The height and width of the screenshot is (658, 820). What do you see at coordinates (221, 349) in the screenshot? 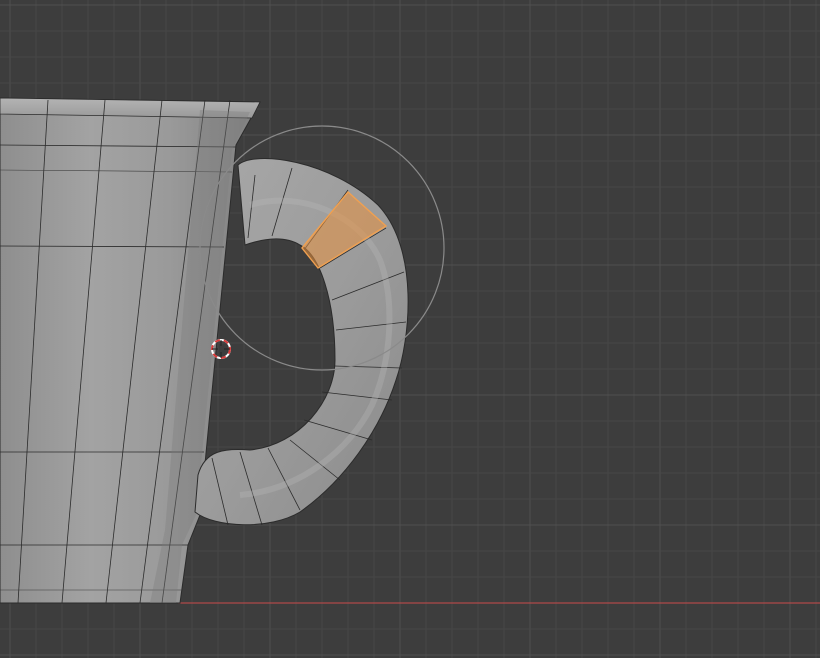
I see `3d-cursor-icon` at bounding box center [221, 349].